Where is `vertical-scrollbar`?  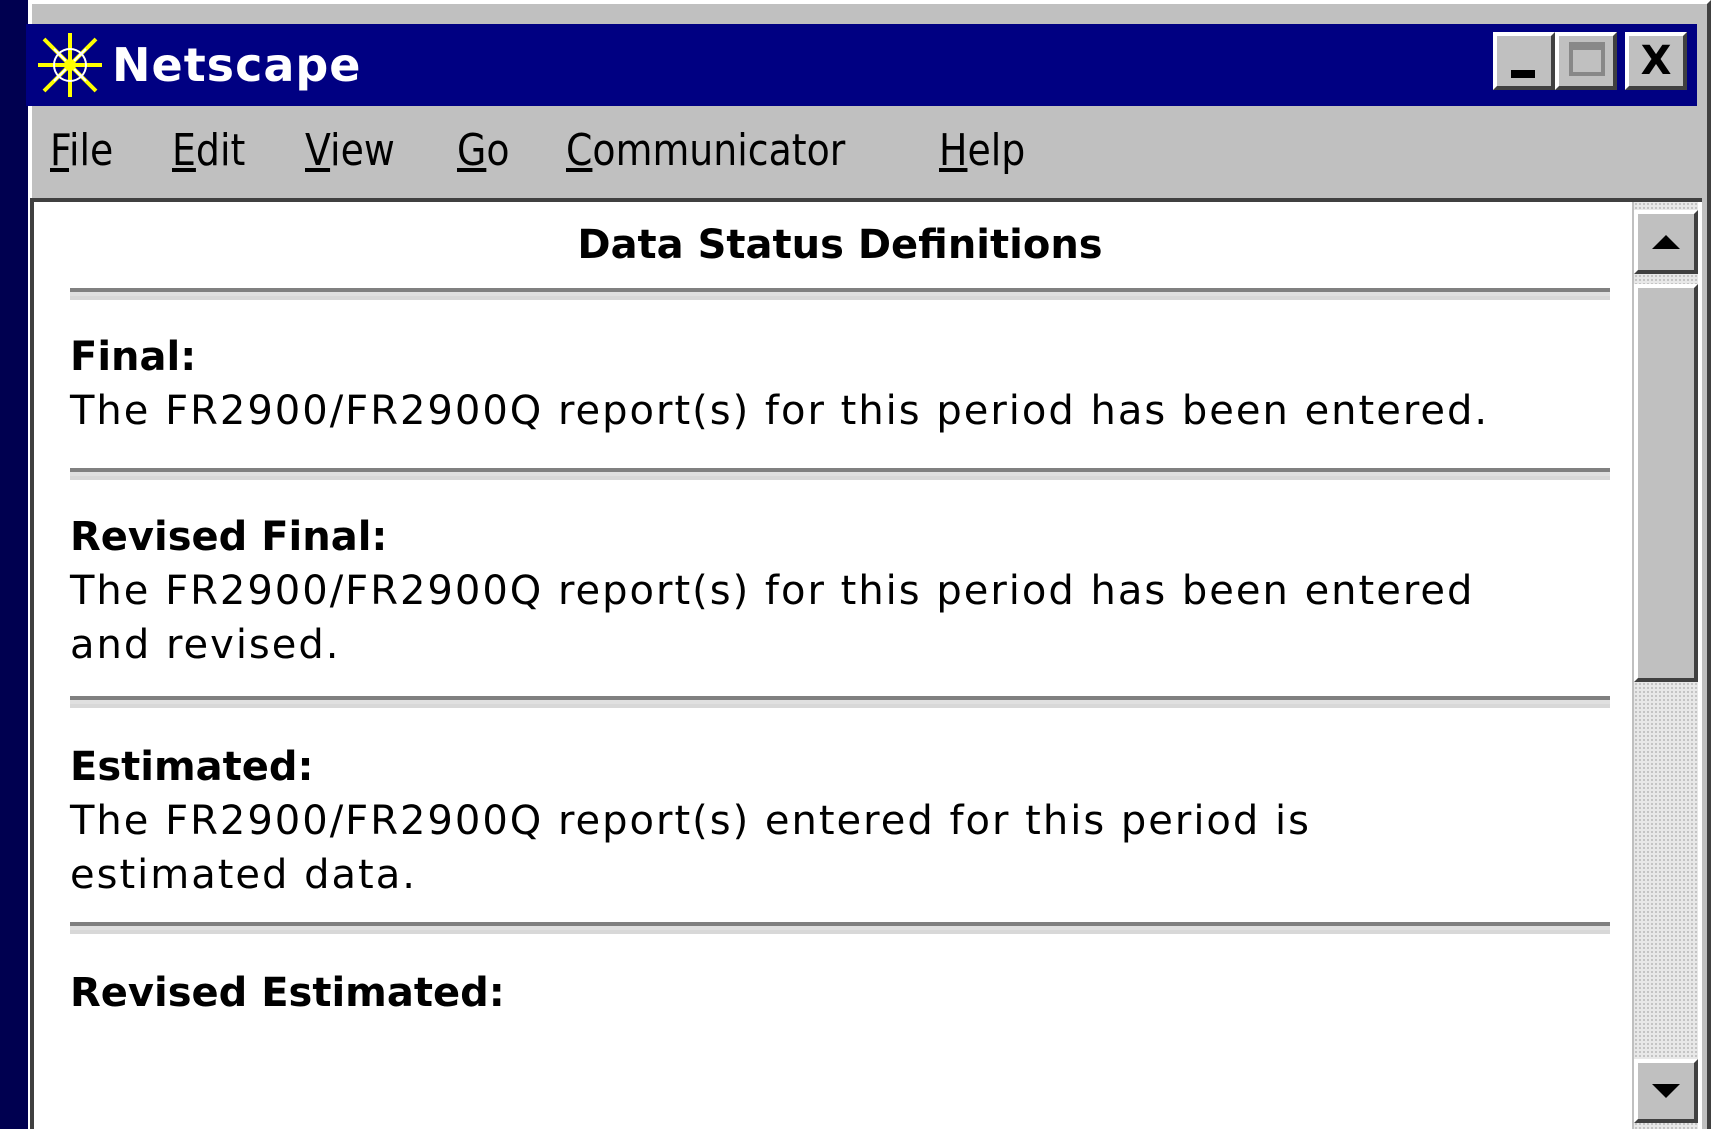
vertical-scrollbar is located at coordinates (1665, 665).